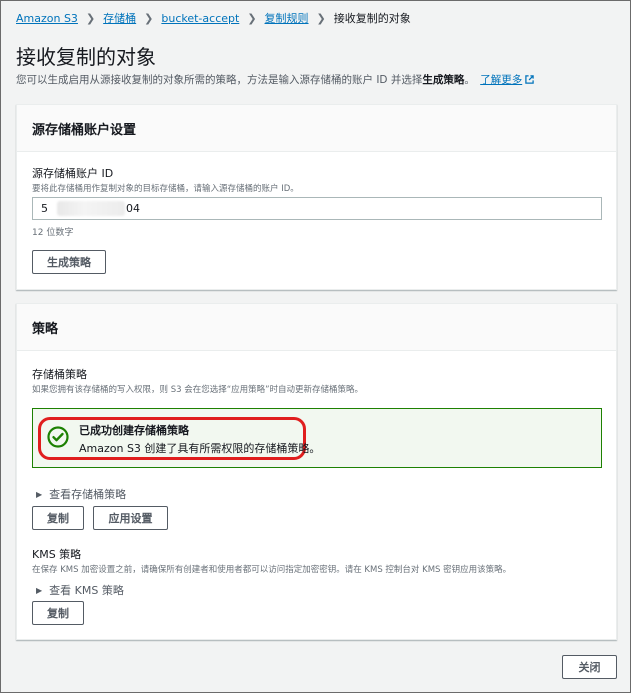  Describe the element at coordinates (200, 448) in the screenshot. I see `success-text: Amazon S3 创建了具有所需权限的存储桶策略。` at that location.